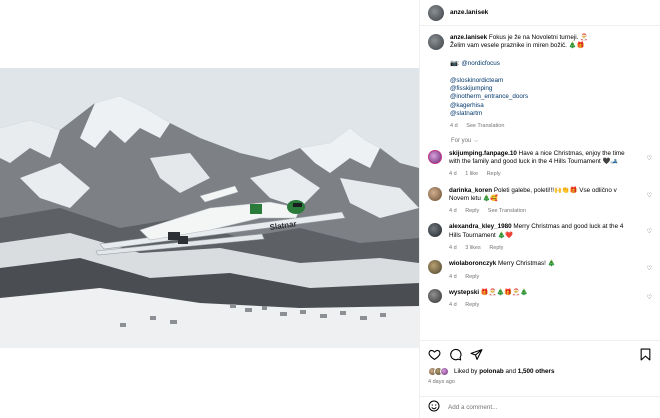 The image size is (660, 418). What do you see at coordinates (527, 264) in the screenshot?
I see `comment-text: Merry Christmas! 🎄` at bounding box center [527, 264].